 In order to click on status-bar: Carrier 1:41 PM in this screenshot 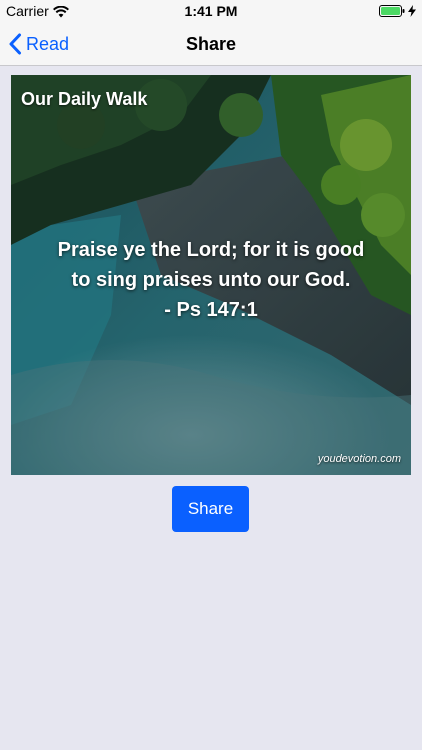, I will do `click(211, 11)`.